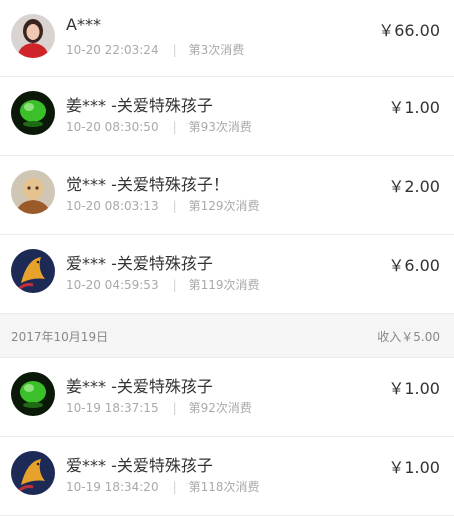 The width and height of the screenshot is (454, 516). I want to click on transaction-amount: ￥66.00, so click(409, 30).